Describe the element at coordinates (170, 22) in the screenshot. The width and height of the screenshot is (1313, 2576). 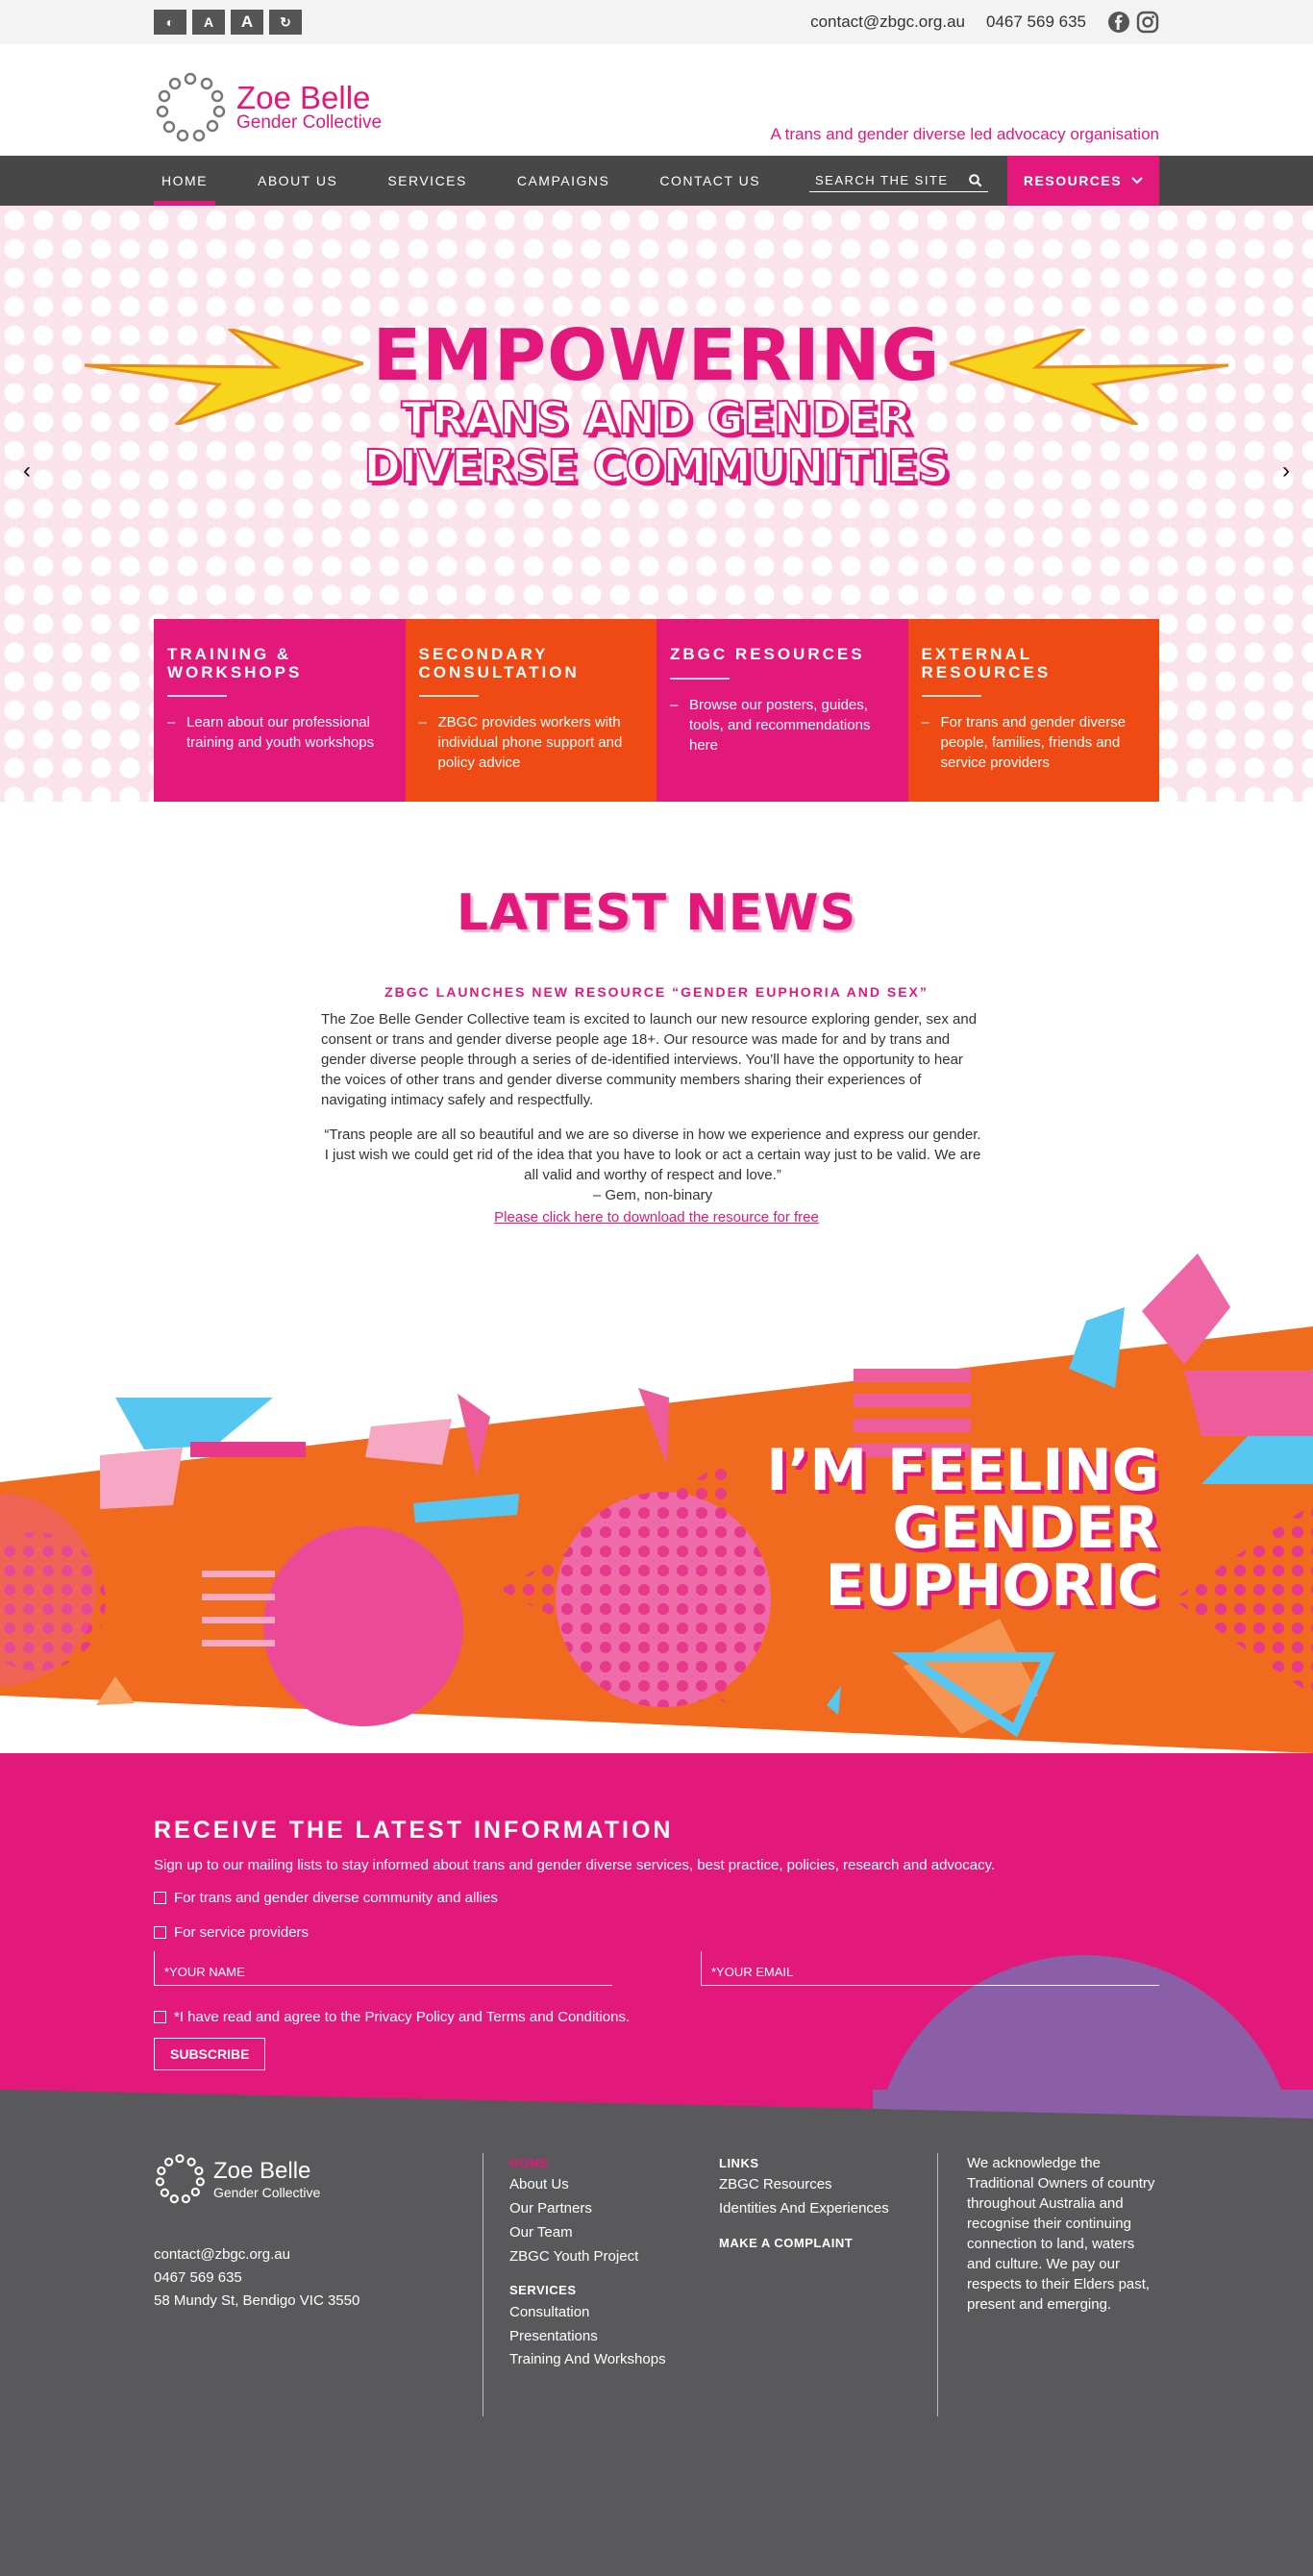
I see `contrast-toggle-button: ◐` at that location.